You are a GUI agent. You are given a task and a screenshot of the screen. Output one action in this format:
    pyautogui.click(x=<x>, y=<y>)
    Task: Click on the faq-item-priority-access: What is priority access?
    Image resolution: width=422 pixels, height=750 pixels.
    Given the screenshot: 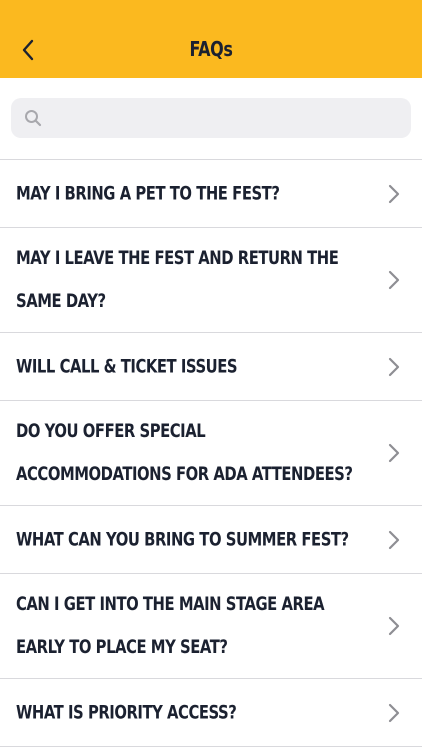 What is the action you would take?
    pyautogui.click(x=211, y=713)
    